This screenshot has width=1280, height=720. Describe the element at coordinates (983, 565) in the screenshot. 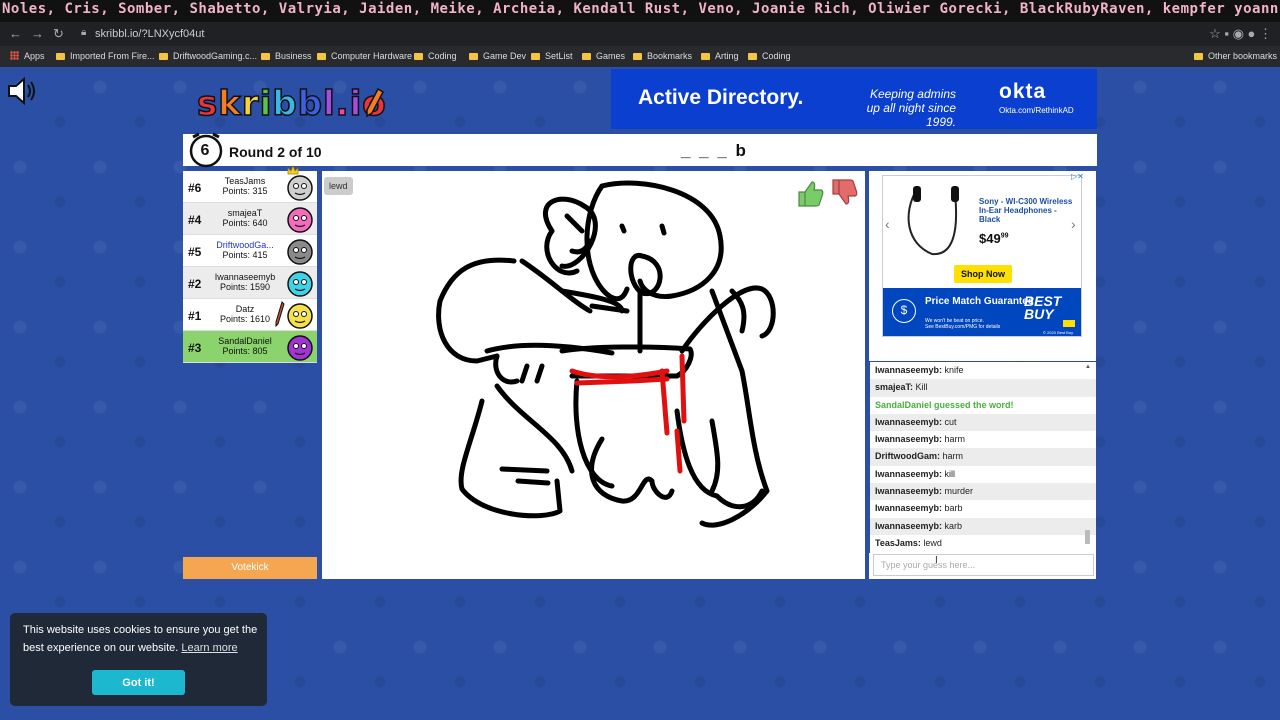

I see `guess-input` at that location.